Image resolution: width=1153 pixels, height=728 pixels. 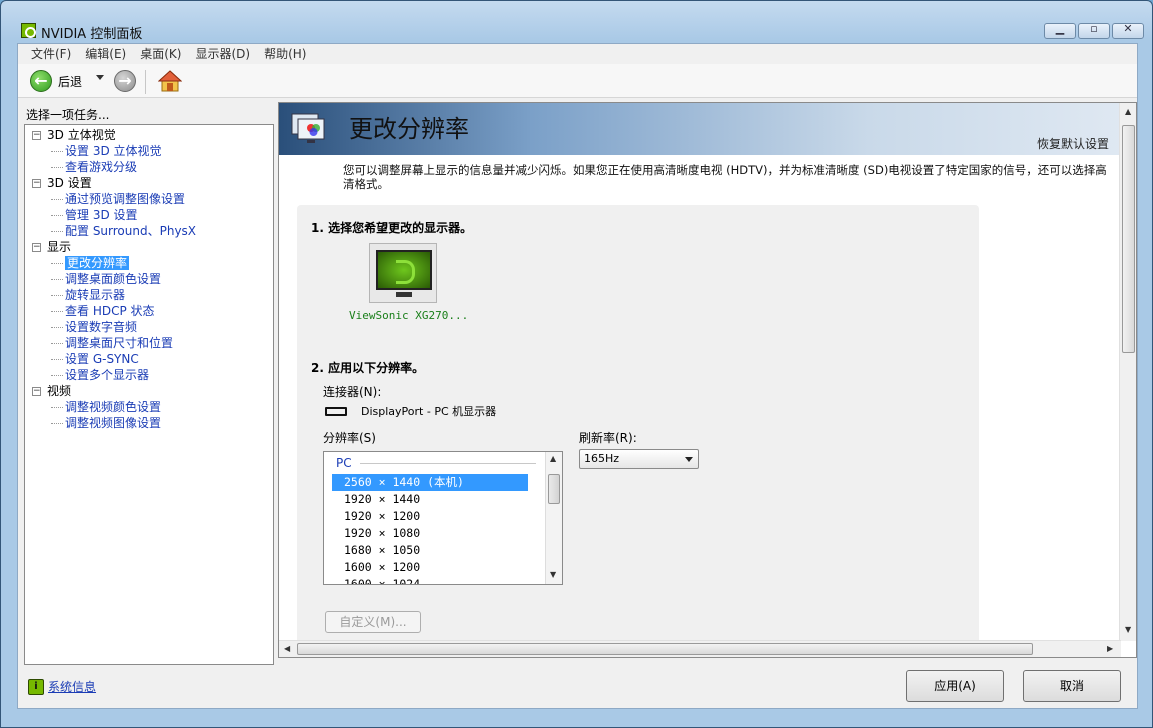 What do you see at coordinates (1128, 239) in the screenshot?
I see `content-scroll-thumb` at bounding box center [1128, 239].